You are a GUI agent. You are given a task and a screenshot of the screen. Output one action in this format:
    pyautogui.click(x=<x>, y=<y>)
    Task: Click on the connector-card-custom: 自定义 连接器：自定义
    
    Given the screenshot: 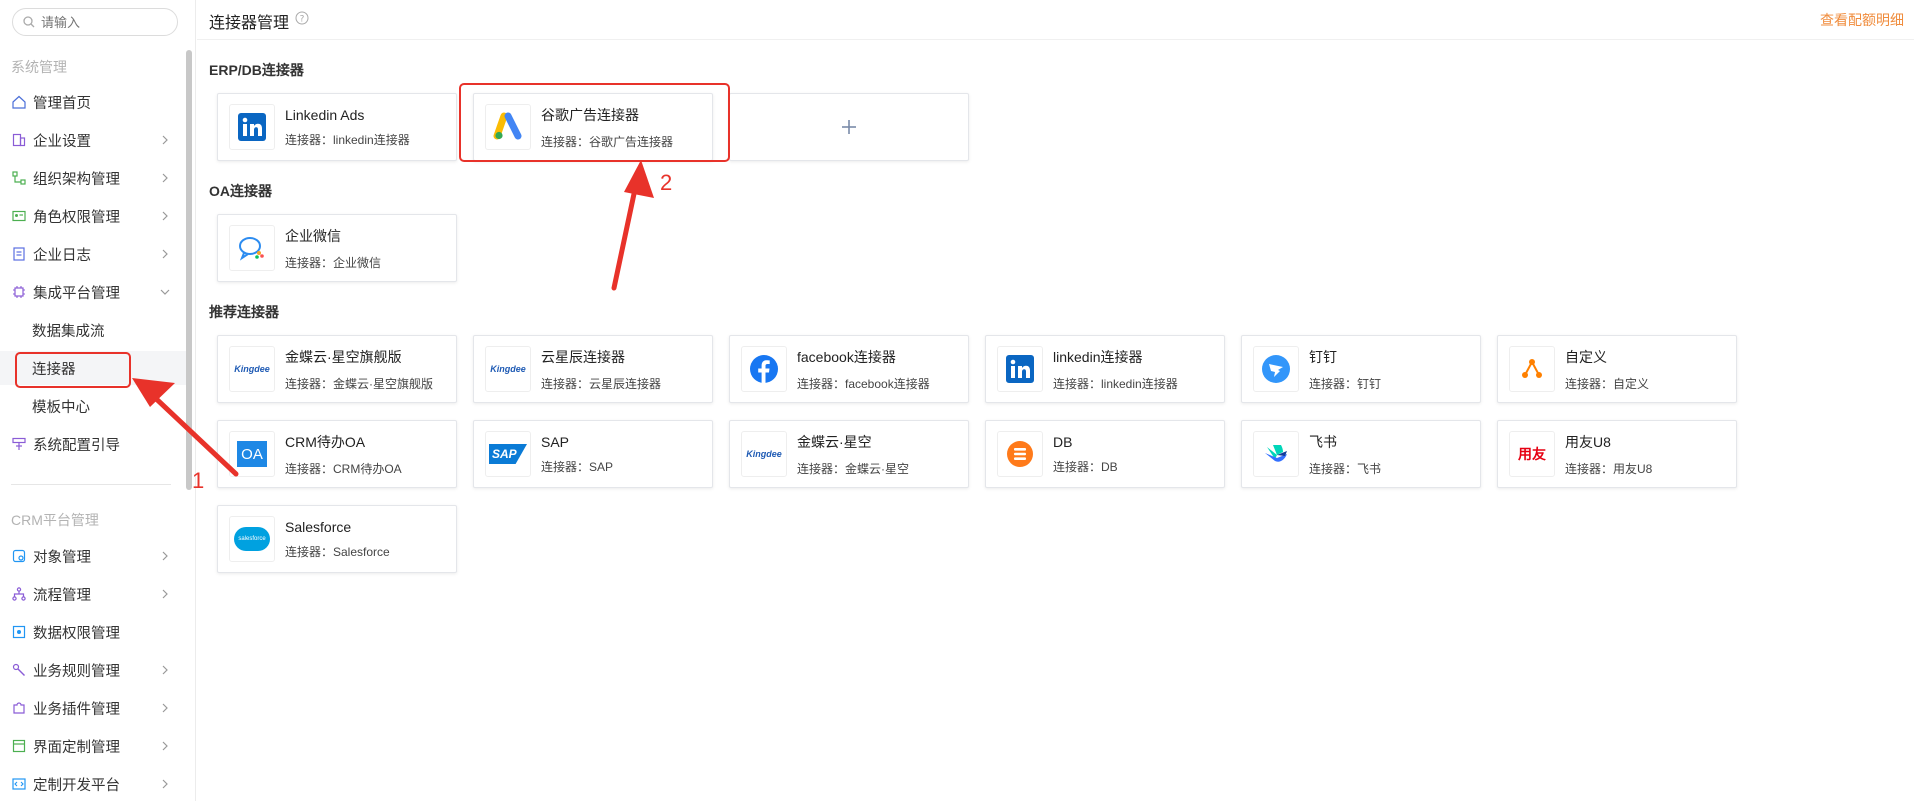 What is the action you would take?
    pyautogui.click(x=1617, y=369)
    